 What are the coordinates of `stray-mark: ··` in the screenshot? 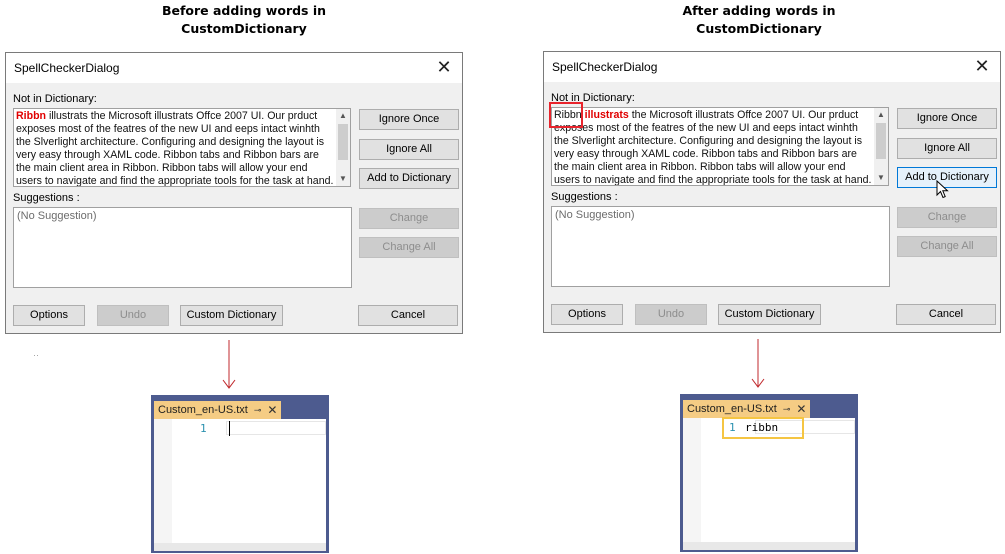 It's located at (36, 355).